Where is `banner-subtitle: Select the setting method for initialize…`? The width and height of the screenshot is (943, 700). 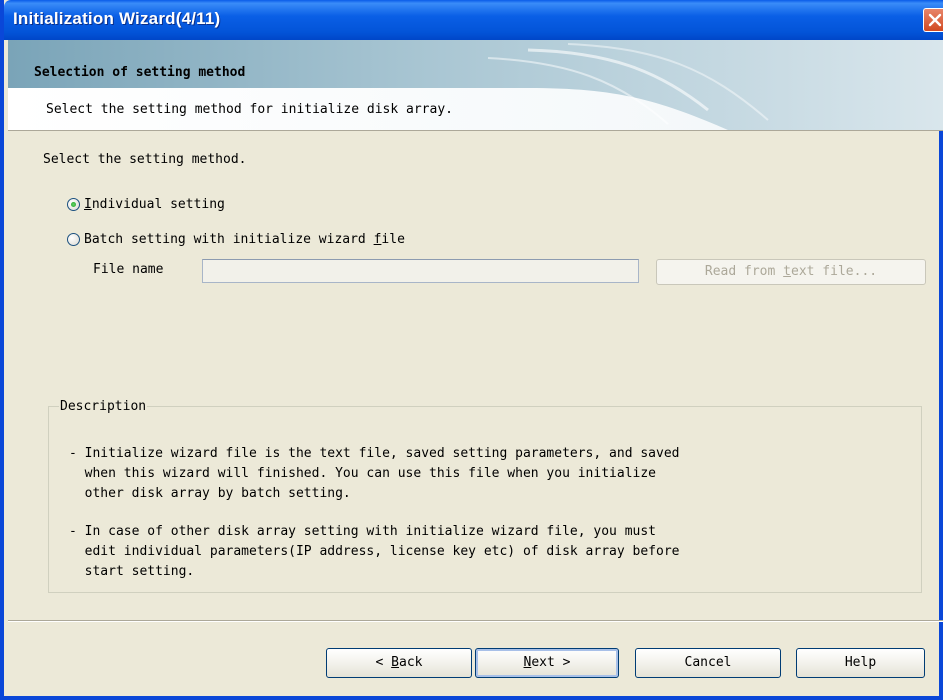
banner-subtitle: Select the setting method for initialize… is located at coordinates (249, 109).